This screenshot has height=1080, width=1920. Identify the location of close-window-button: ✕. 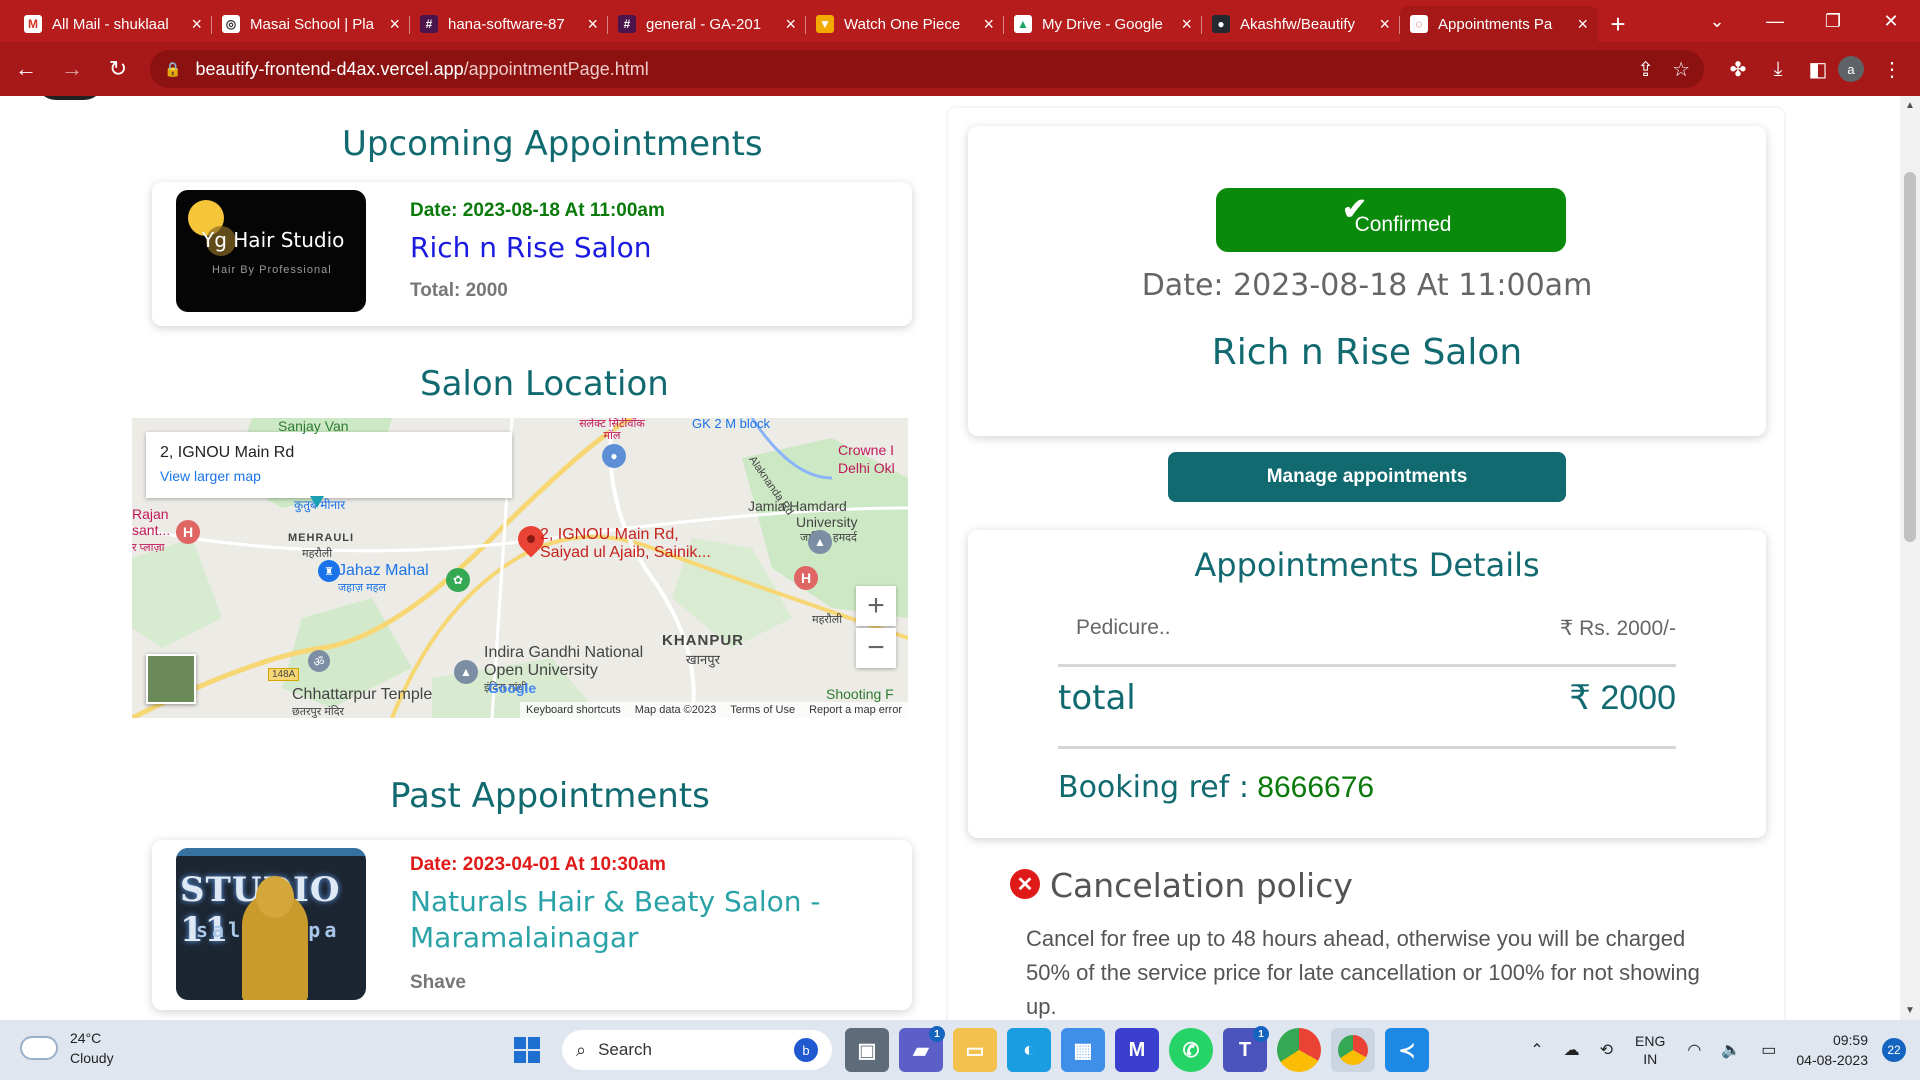
(1891, 21).